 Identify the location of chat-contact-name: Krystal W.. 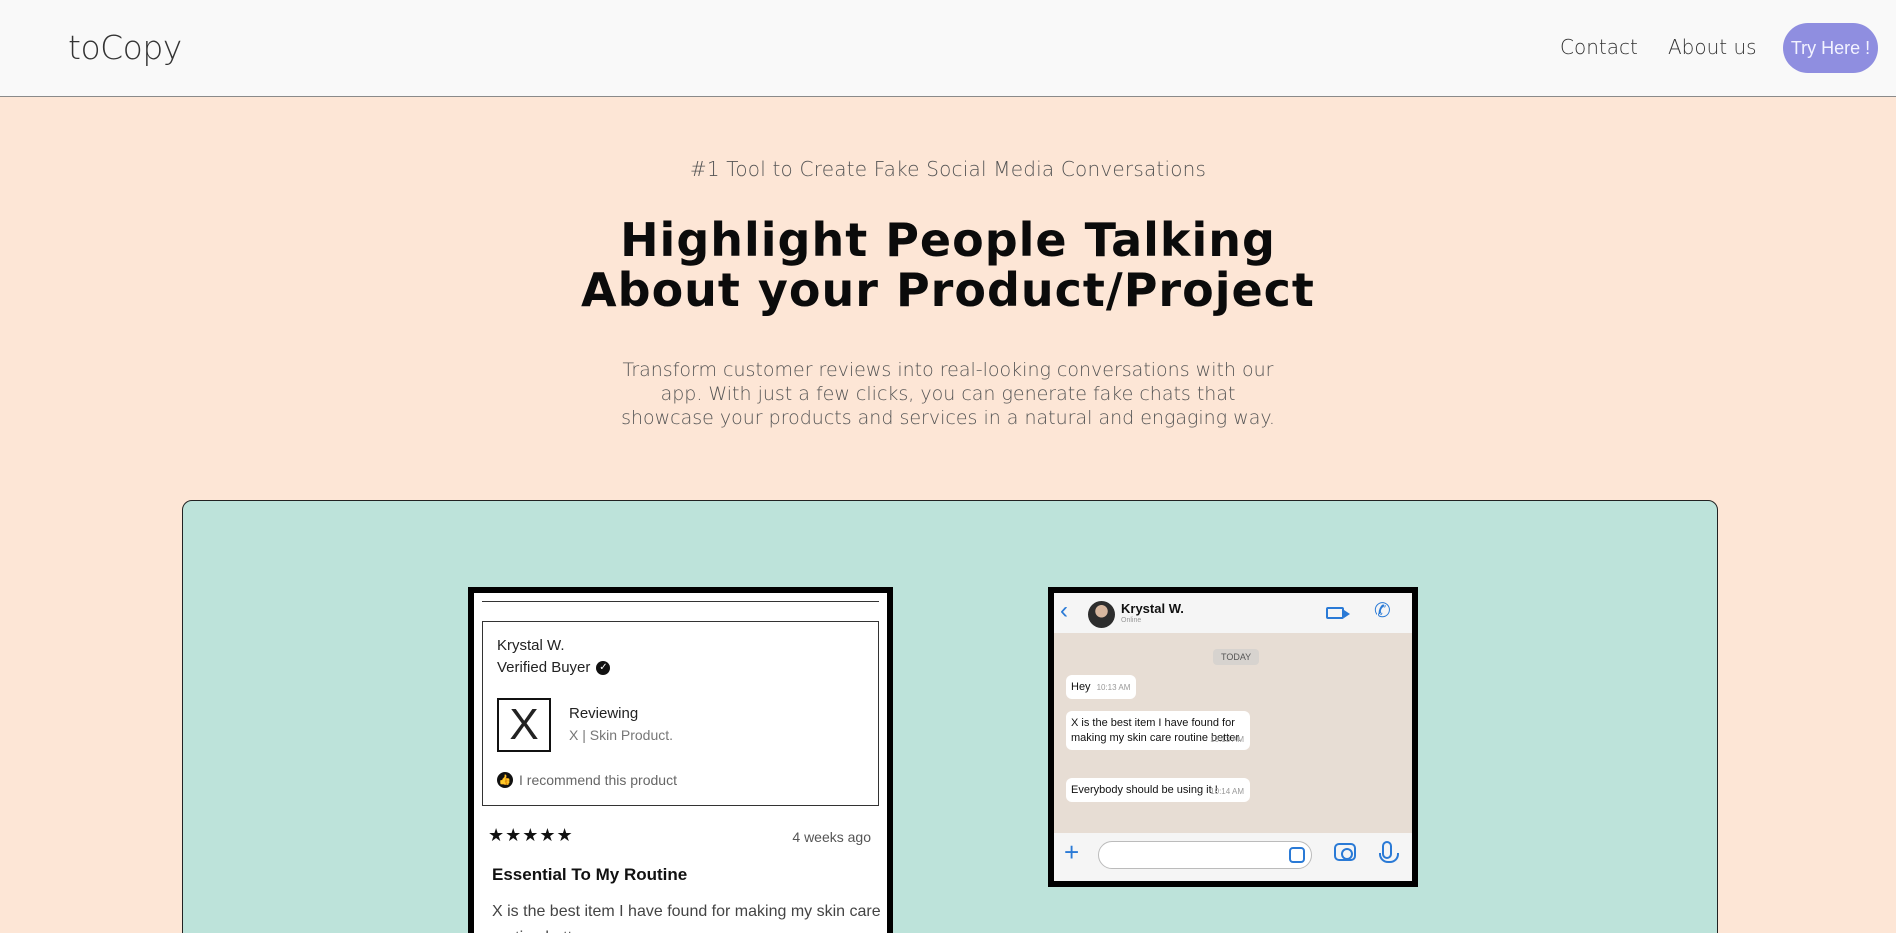
(1152, 608).